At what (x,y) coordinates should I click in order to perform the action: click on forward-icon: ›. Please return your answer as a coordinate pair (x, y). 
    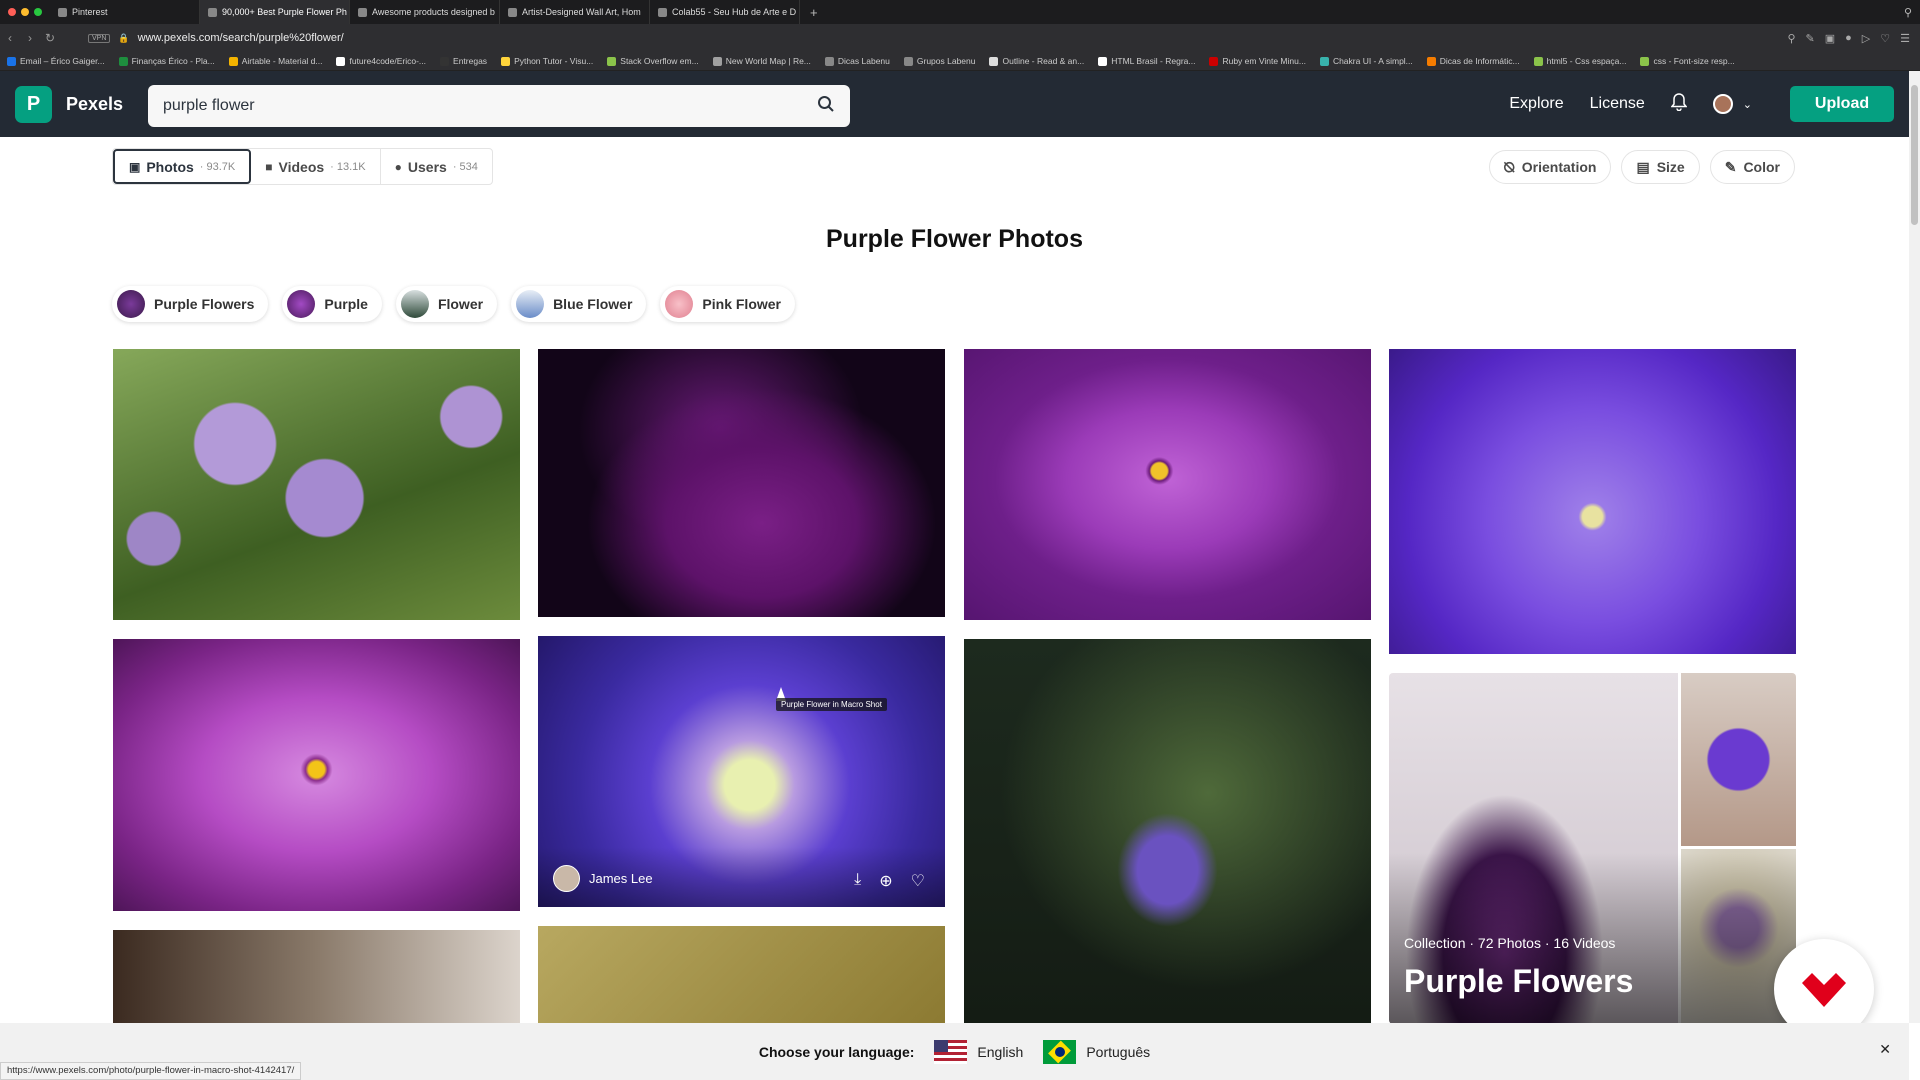
    Looking at the image, I should click on (30, 38).